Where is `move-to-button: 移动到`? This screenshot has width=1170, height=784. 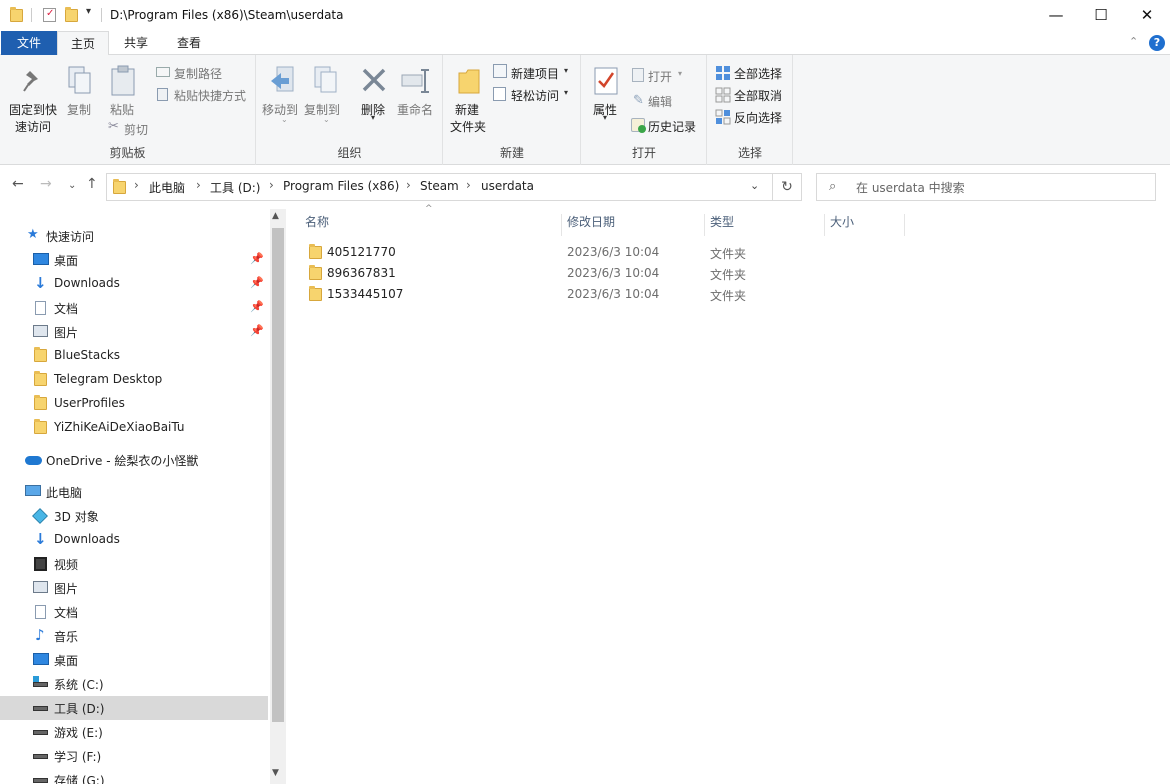
move-to-button: 移动到 is located at coordinates (280, 109).